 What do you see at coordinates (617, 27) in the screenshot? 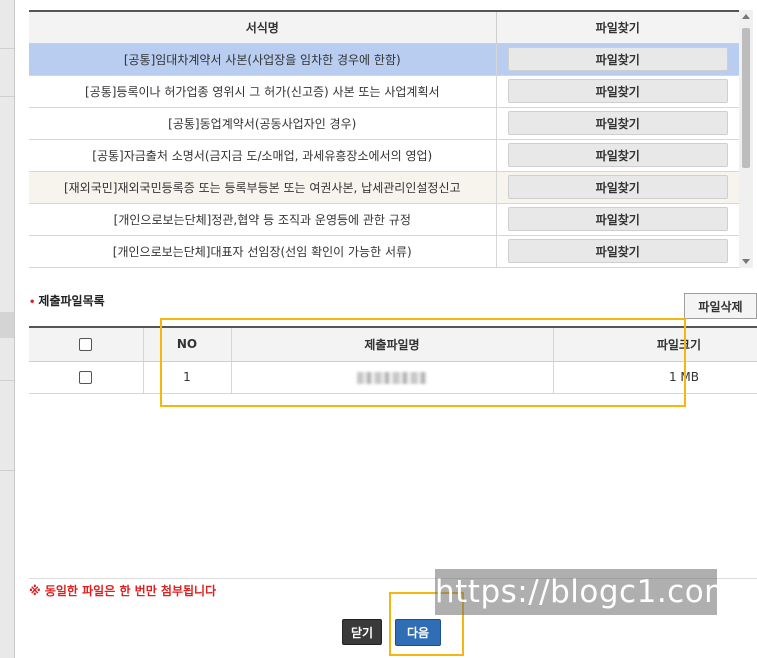
I see `find-file-header: 파일찾기` at bounding box center [617, 27].